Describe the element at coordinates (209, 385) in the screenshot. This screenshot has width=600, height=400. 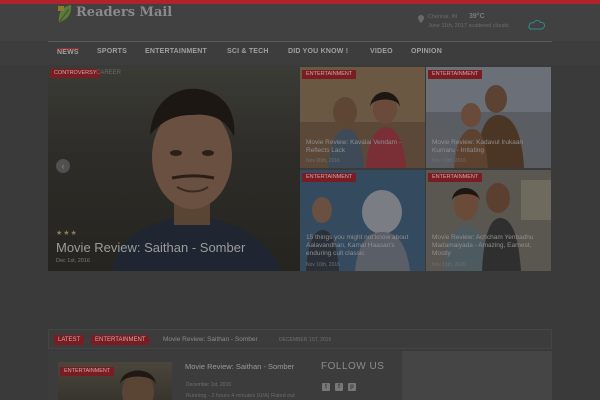
I see `post-date: December 1st, 2016` at that location.